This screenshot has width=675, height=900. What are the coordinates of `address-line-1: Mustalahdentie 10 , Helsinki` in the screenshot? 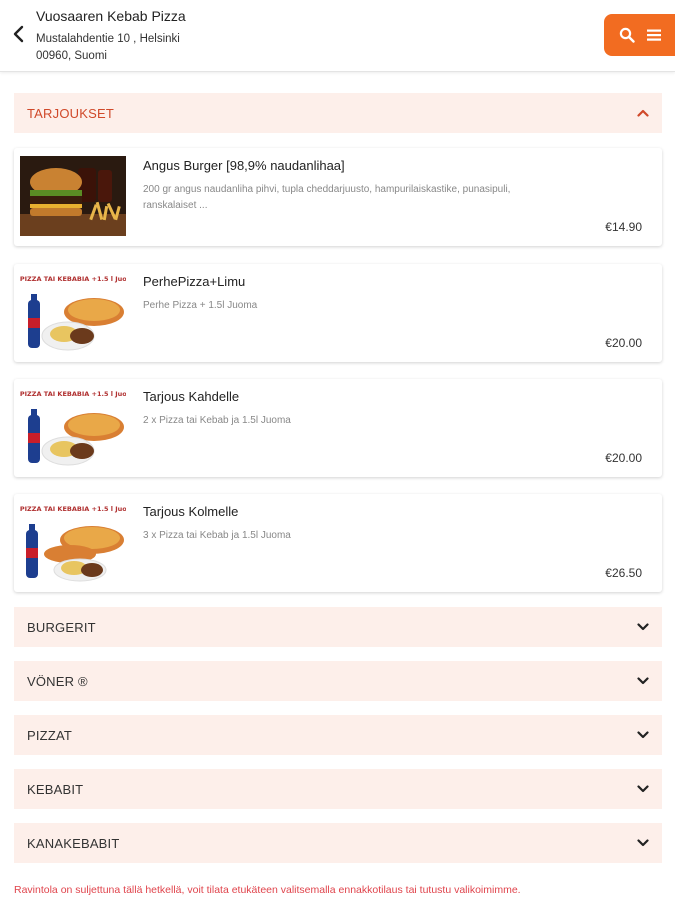 It's located at (108, 39).